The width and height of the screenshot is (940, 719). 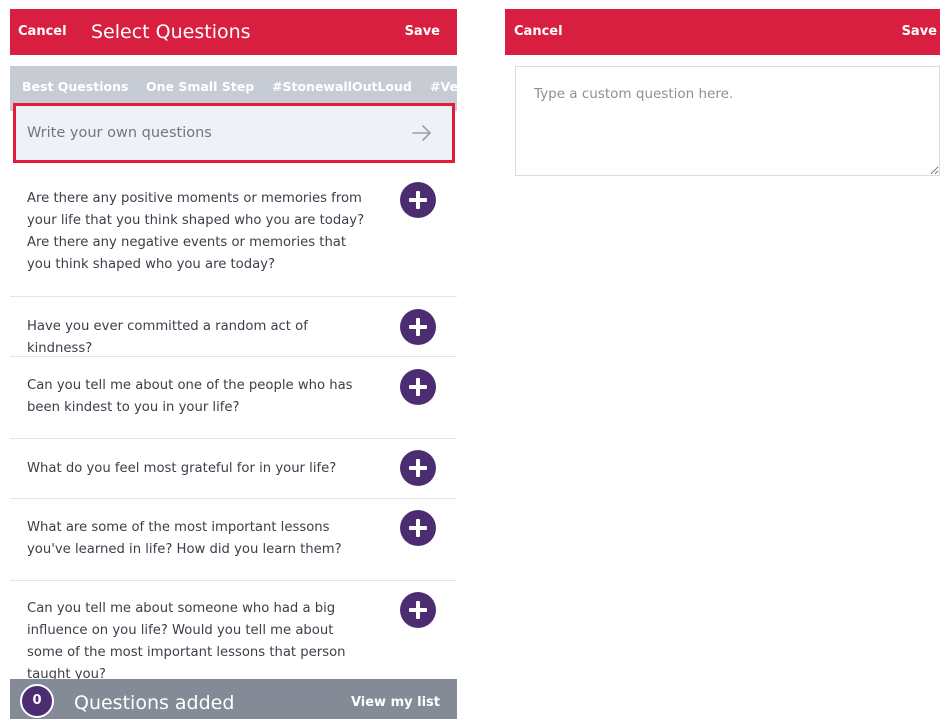 I want to click on questions-added-bar: 0 Questions added View my list, so click(x=233, y=699).